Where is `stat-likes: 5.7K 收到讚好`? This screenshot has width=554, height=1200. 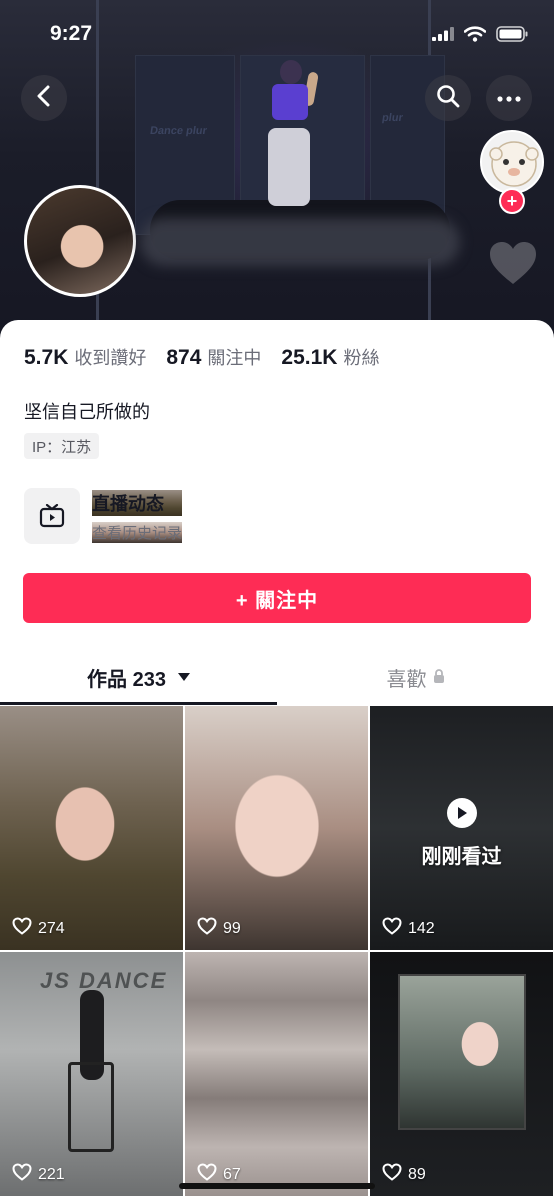
stat-likes: 5.7K 收到讚好 is located at coordinates (85, 357).